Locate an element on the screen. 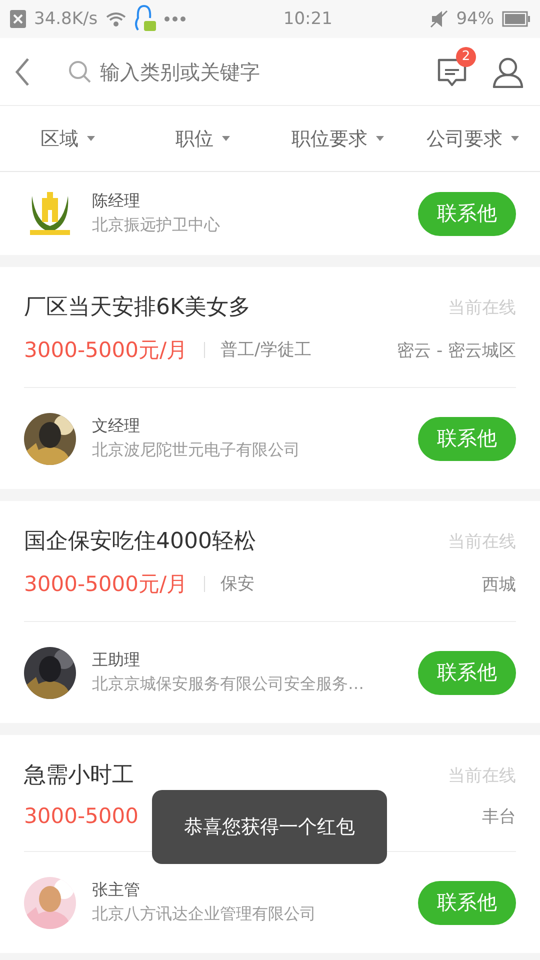 The width and height of the screenshot is (540, 960). battery-percent: 94% is located at coordinates (475, 19).